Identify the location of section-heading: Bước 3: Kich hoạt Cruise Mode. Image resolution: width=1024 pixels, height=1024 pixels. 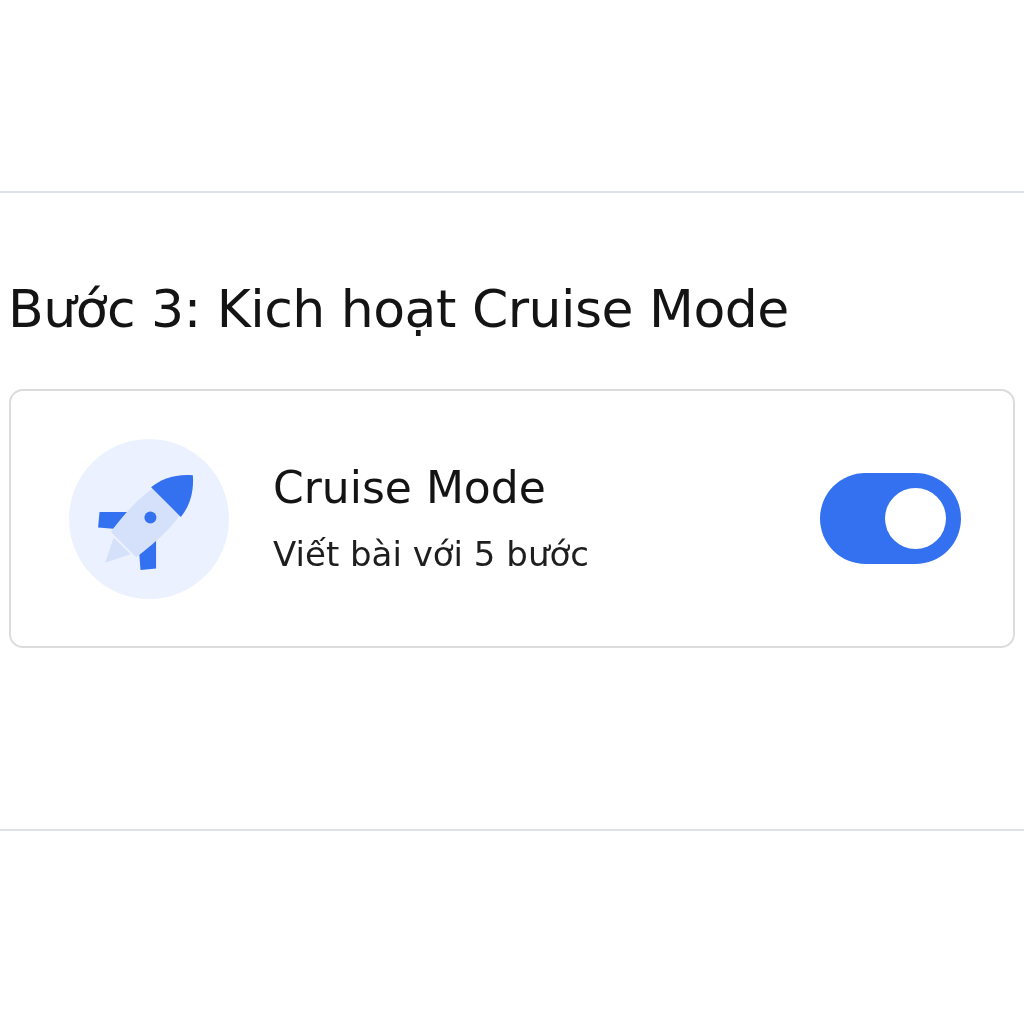
(399, 309).